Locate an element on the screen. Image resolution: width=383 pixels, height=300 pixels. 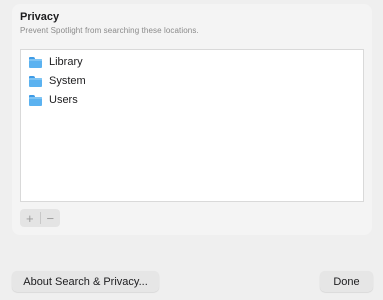
list-item-system: System is located at coordinates (57, 81).